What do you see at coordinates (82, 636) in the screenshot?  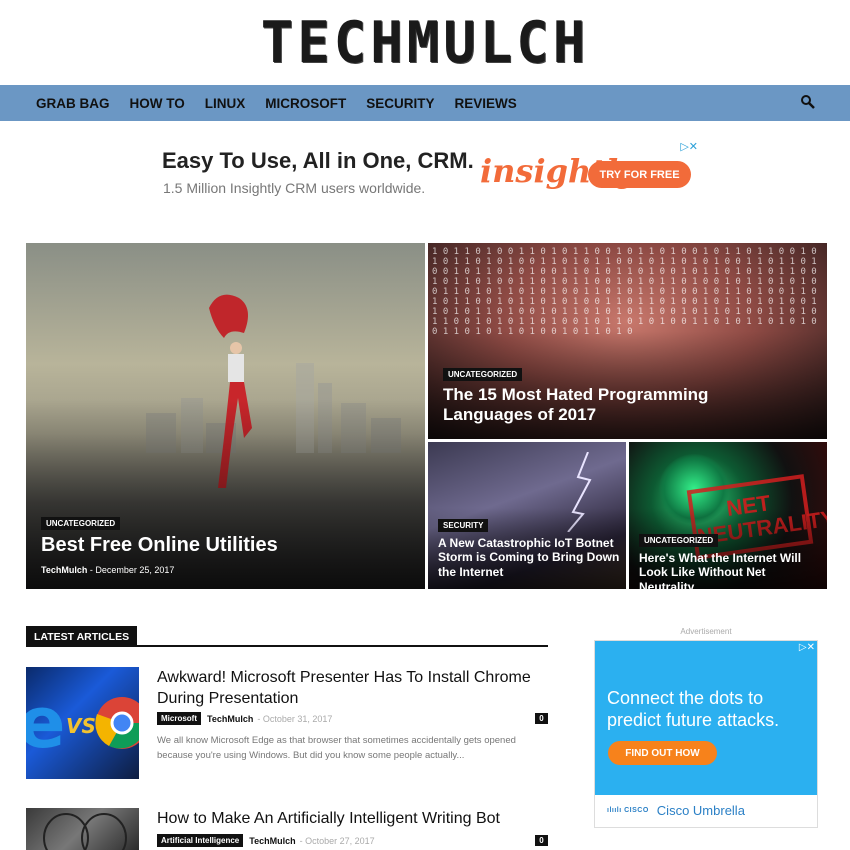 I see `section-title: LATEST ARTICLES` at bounding box center [82, 636].